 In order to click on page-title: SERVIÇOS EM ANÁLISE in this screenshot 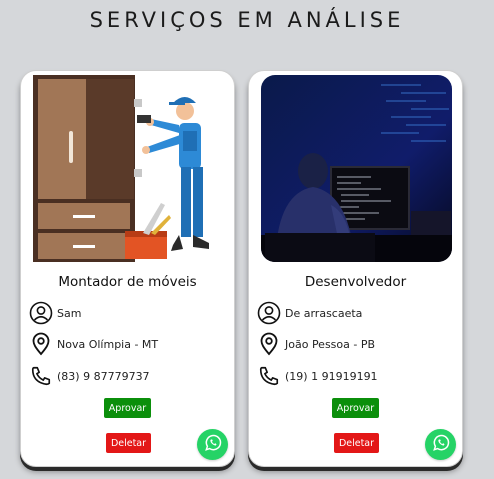, I will do `click(247, 20)`.